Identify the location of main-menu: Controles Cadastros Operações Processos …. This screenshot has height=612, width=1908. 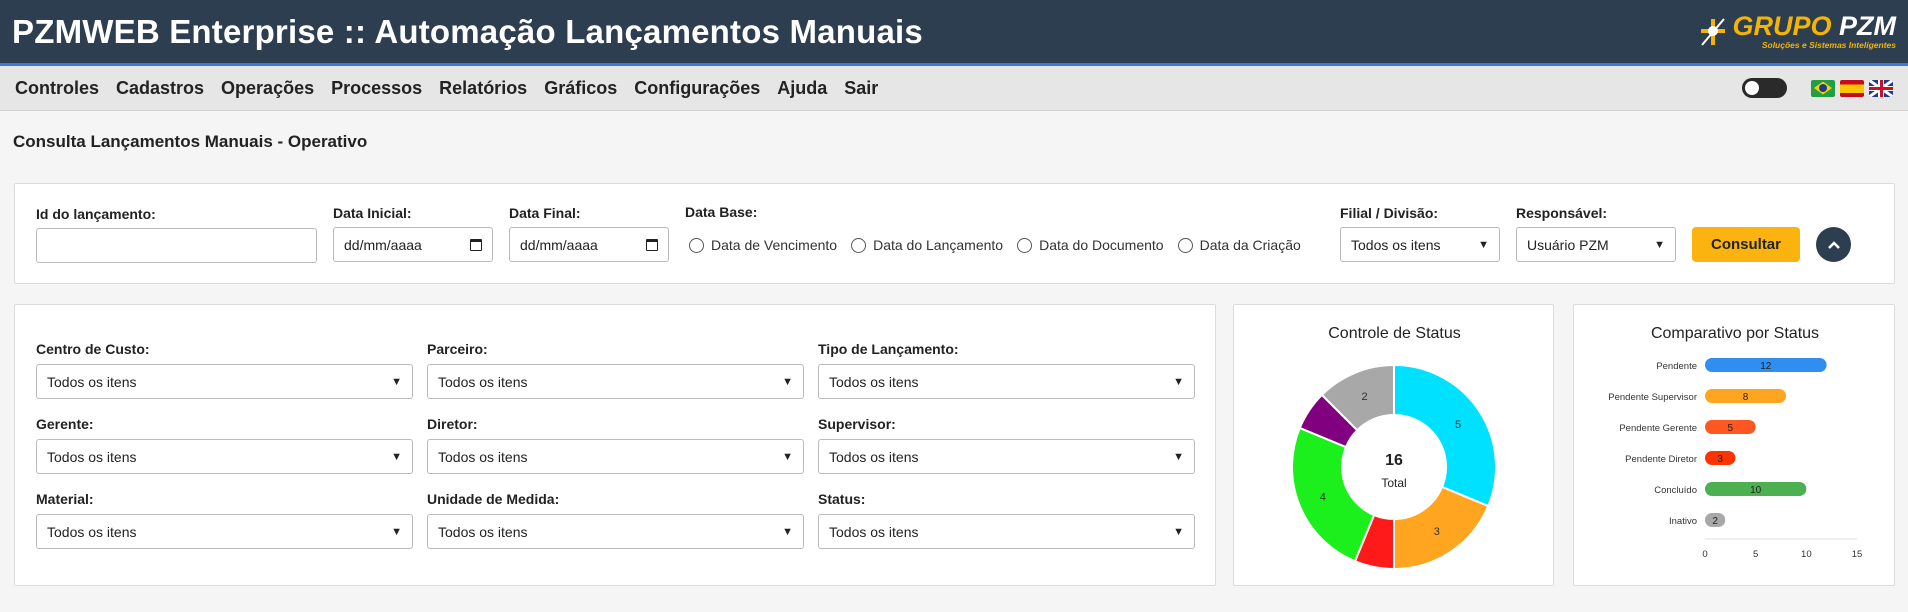
(446, 88).